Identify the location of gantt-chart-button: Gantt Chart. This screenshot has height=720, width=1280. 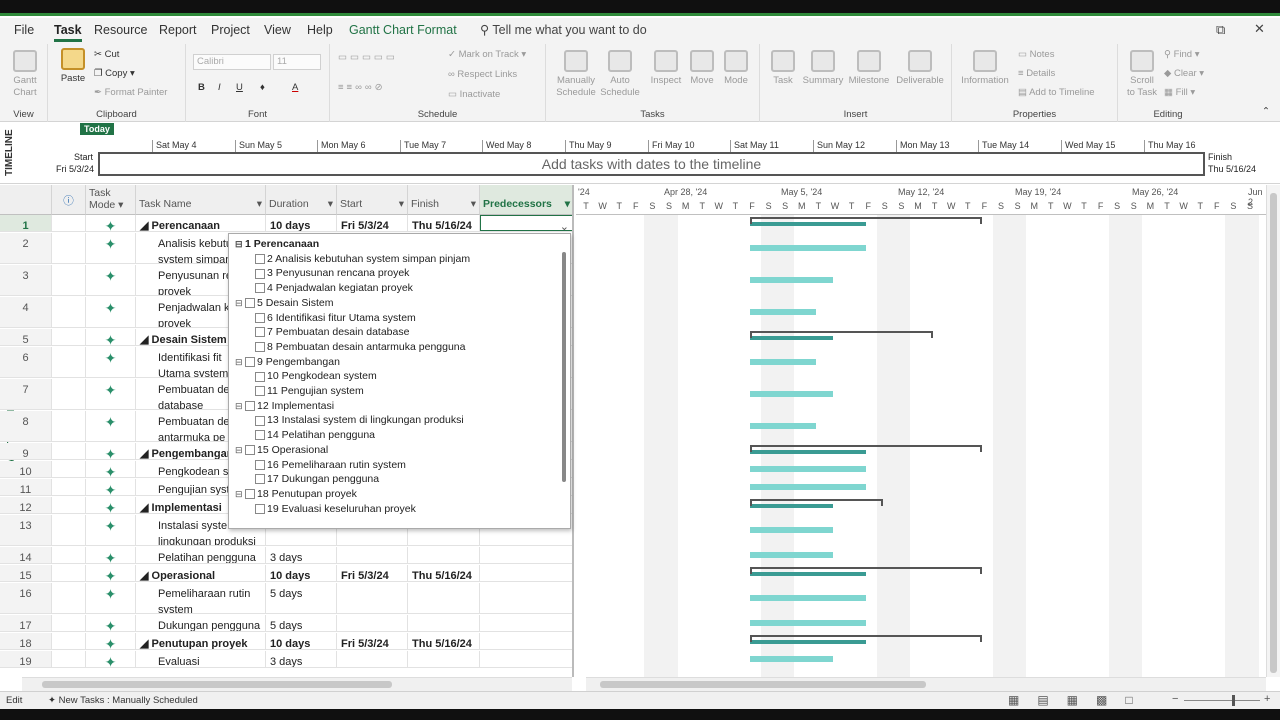
(25, 74).